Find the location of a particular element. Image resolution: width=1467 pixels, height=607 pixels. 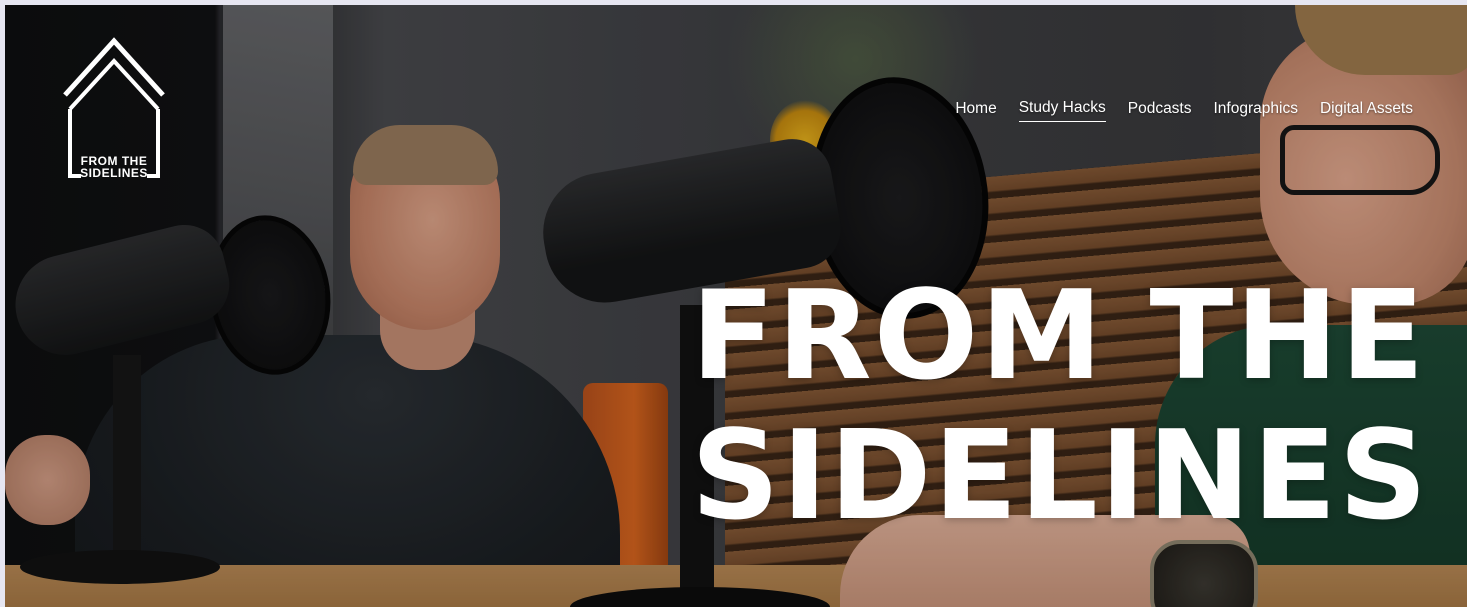

nav-link-digital-assets: Digital Assets is located at coordinates (1366, 110).